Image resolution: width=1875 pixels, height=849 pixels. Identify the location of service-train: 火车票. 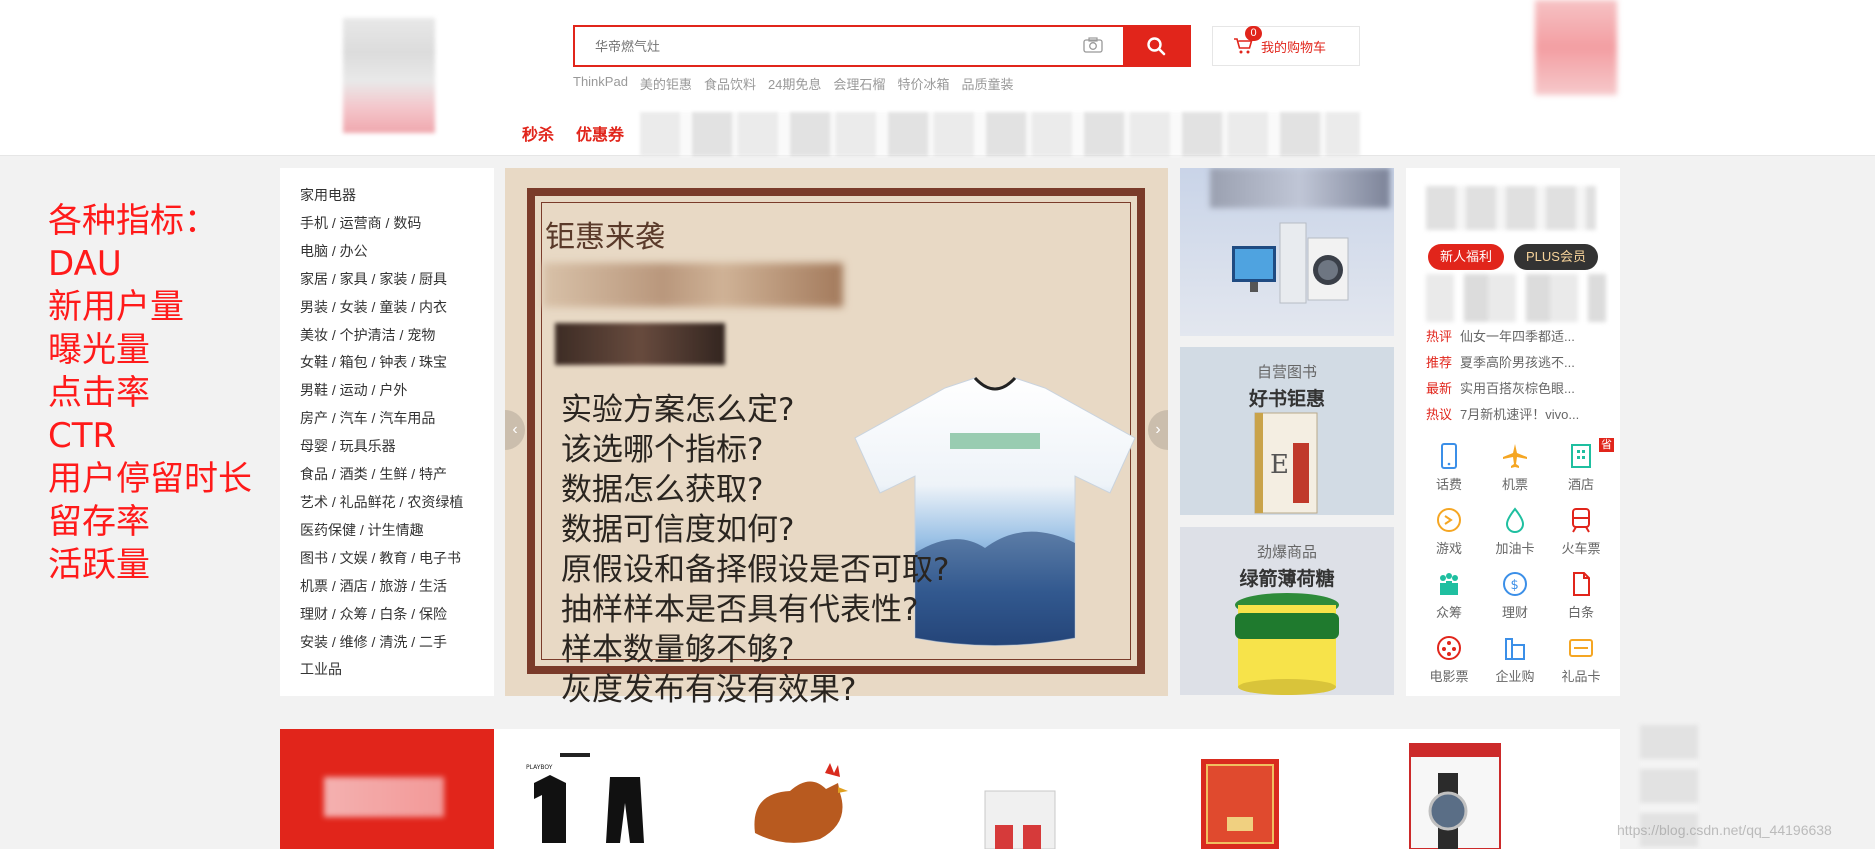
(1581, 532).